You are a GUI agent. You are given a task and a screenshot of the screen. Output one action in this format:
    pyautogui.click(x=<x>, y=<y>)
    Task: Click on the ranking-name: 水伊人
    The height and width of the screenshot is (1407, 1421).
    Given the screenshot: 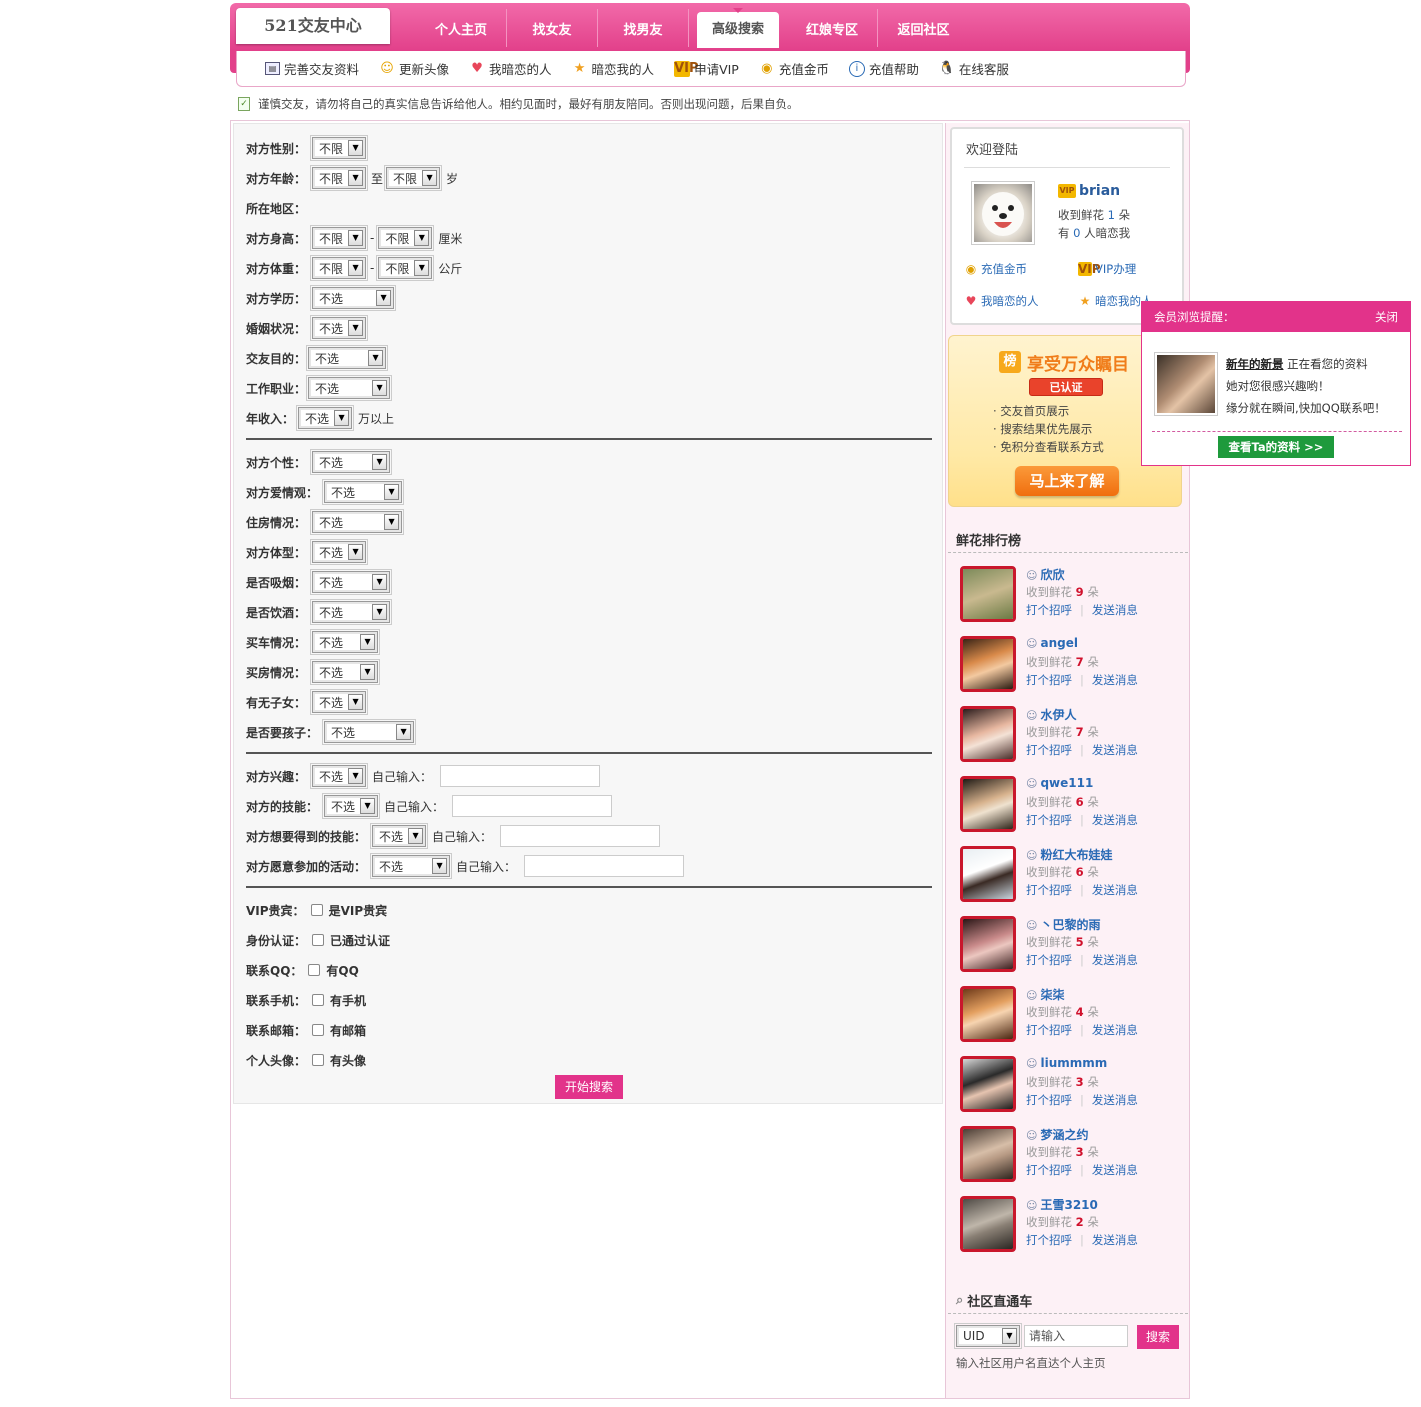 What is the action you would take?
    pyautogui.click(x=1051, y=714)
    